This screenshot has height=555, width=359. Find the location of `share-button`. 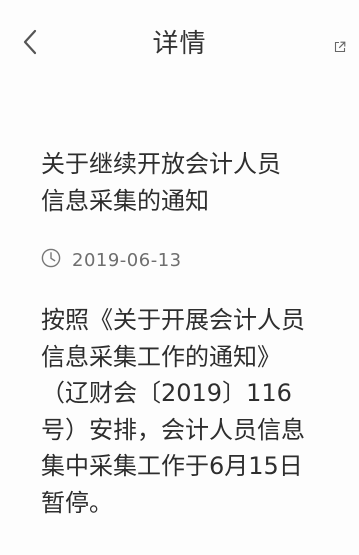

share-button is located at coordinates (341, 45).